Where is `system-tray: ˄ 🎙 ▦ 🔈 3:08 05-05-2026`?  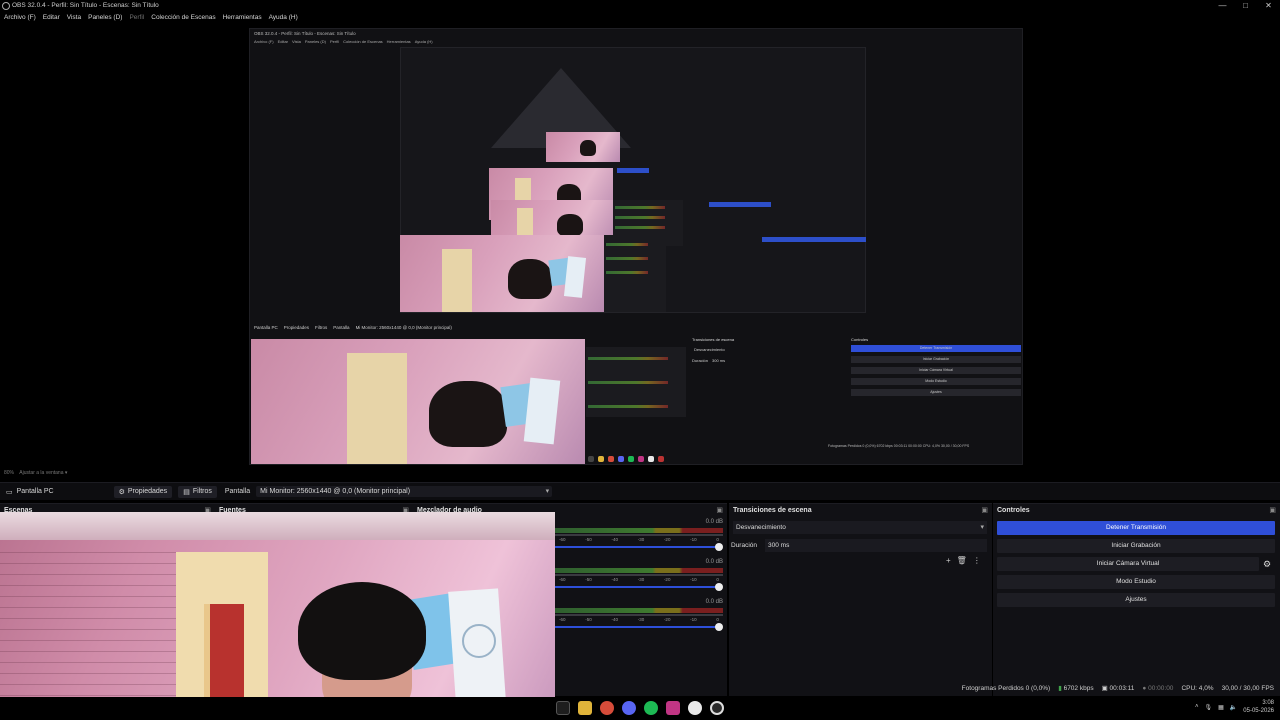
system-tray: ˄ 🎙 ▦ 🔈 3:08 05-05-2026 is located at coordinates (1234, 707).